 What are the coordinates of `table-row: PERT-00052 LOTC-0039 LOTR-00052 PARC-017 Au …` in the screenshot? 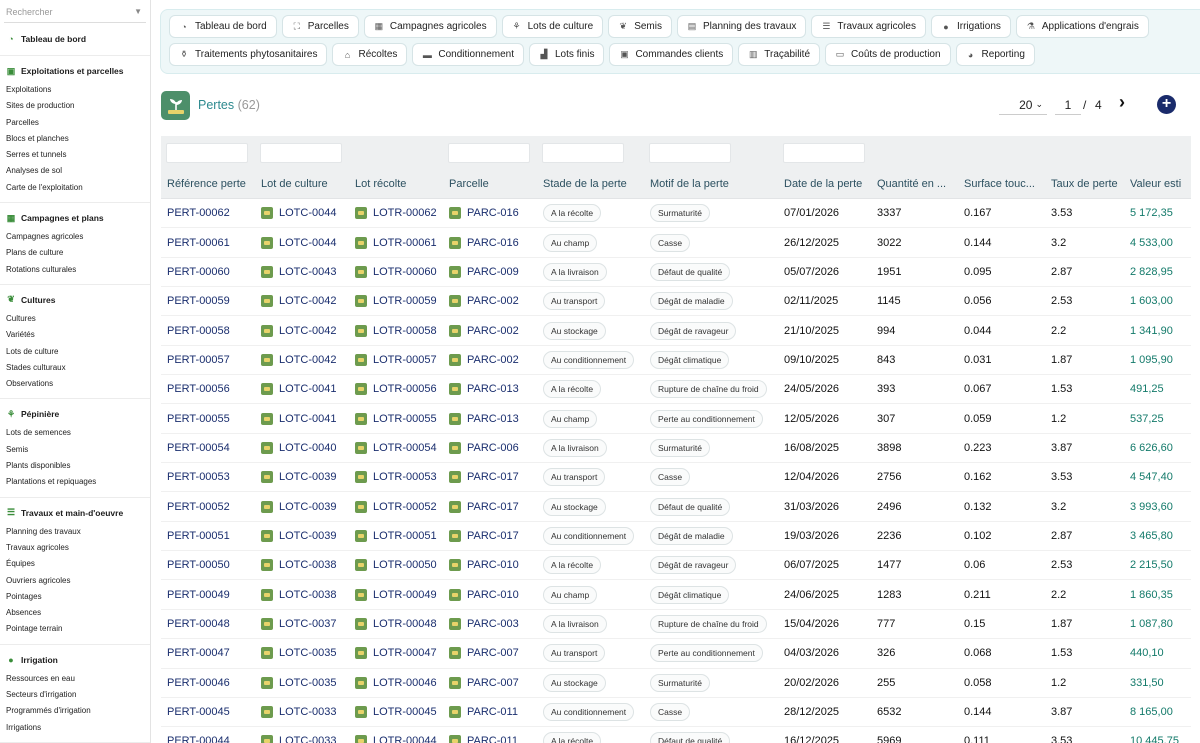 It's located at (676, 507).